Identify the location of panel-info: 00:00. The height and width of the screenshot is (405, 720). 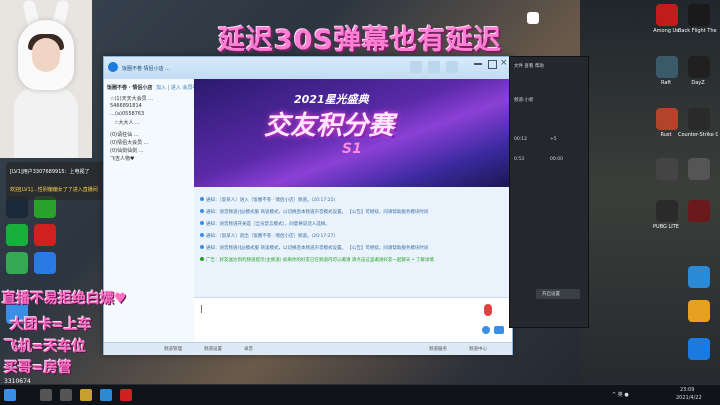
(556, 159).